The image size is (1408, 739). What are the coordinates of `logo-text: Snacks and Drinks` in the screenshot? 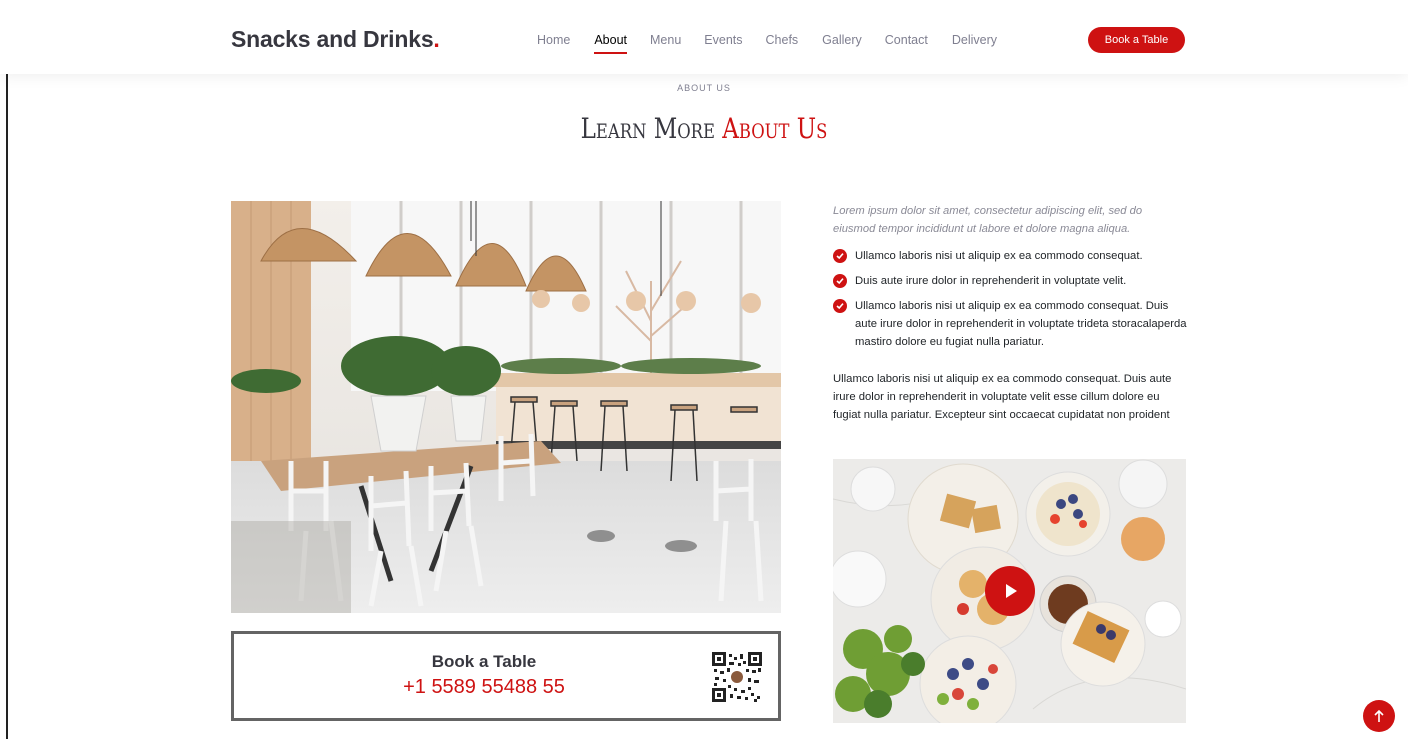 It's located at (332, 39).